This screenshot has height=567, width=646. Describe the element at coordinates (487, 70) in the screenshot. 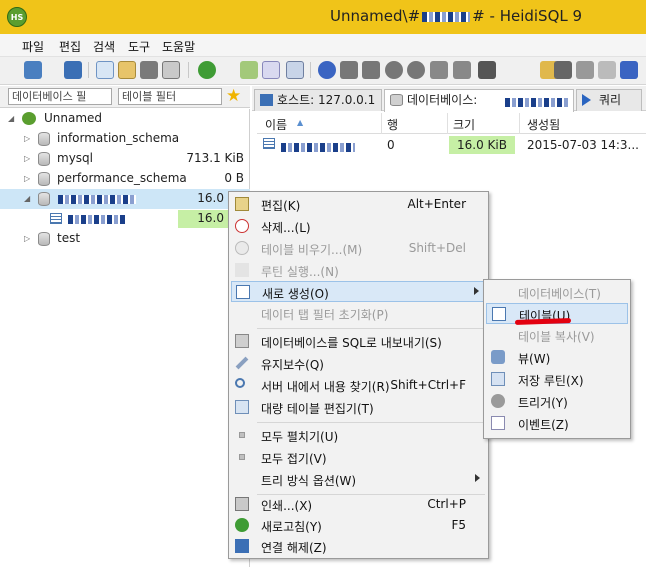

I see `run-icon` at that location.